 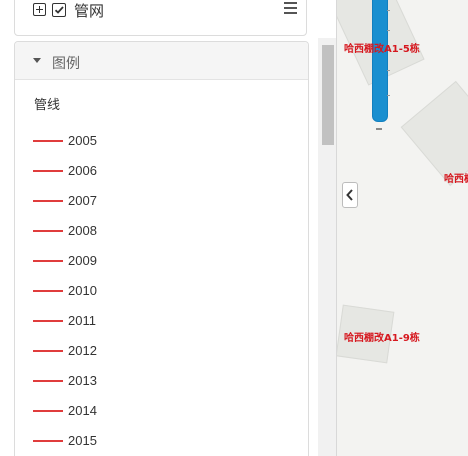 What do you see at coordinates (161, 61) in the screenshot?
I see `legend-header: 图例` at bounding box center [161, 61].